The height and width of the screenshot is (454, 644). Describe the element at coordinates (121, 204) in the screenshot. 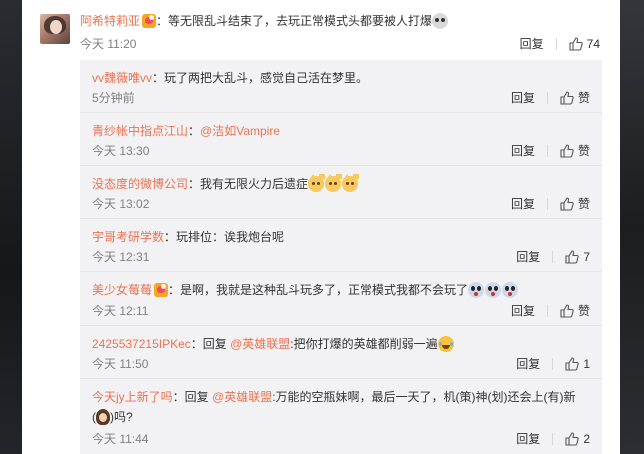

I see `reply-time: 今天 13:02` at that location.